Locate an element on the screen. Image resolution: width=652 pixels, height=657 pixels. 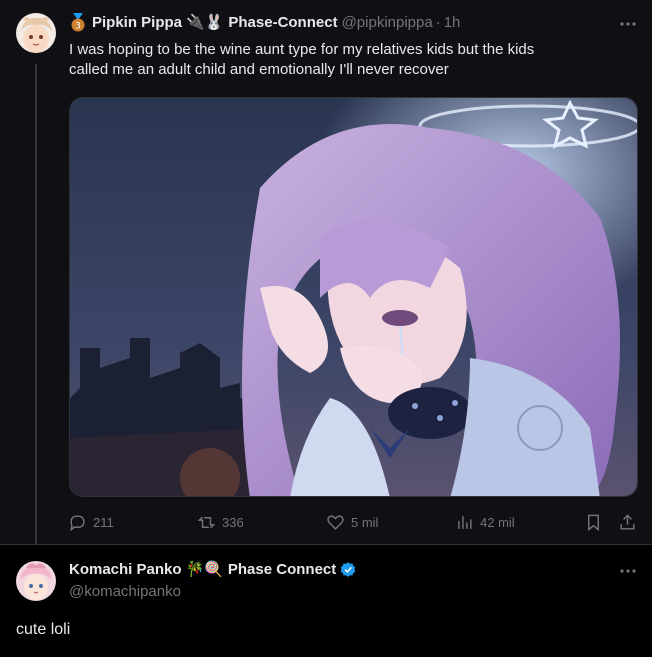
pipkin-avatar is located at coordinates (36, 33).